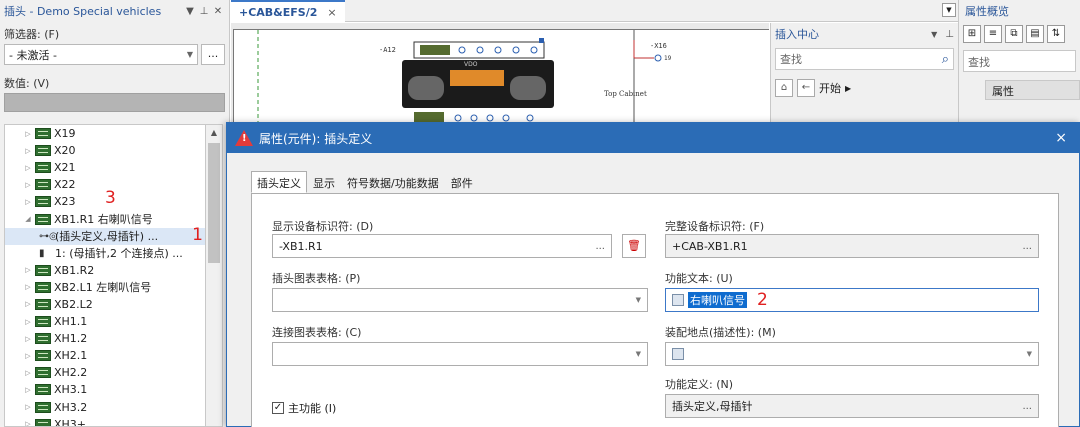 The height and width of the screenshot is (427, 1080). What do you see at coordinates (949, 10) in the screenshot?
I see `tab-list-dropdown-icon: ▼` at bounding box center [949, 10].